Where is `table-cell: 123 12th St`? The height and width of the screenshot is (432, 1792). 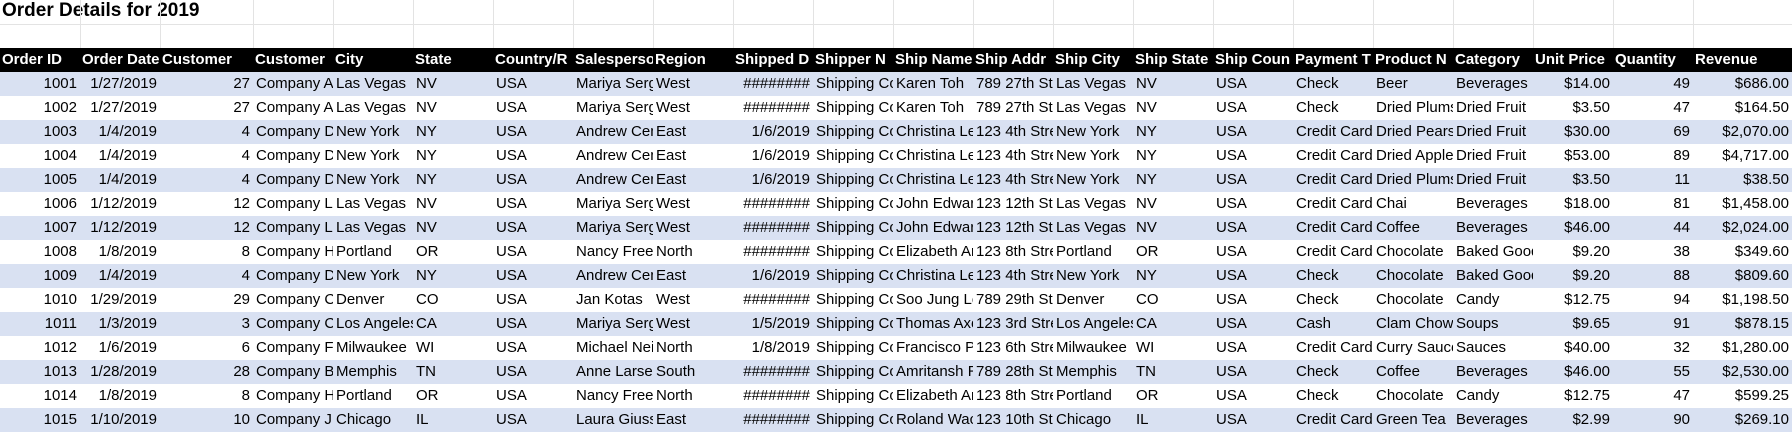
table-cell: 123 12th St is located at coordinates (1013, 204).